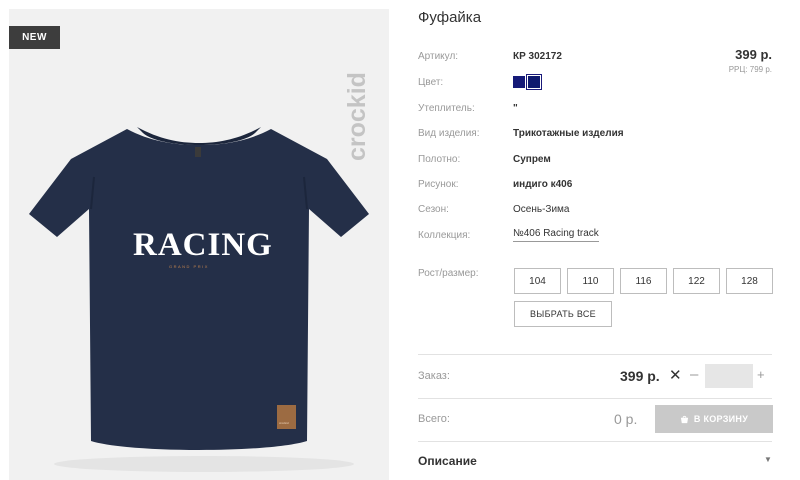 This screenshot has height=480, width=800. Describe the element at coordinates (696, 281) in the screenshot. I see `size-122-button: 122` at that location.